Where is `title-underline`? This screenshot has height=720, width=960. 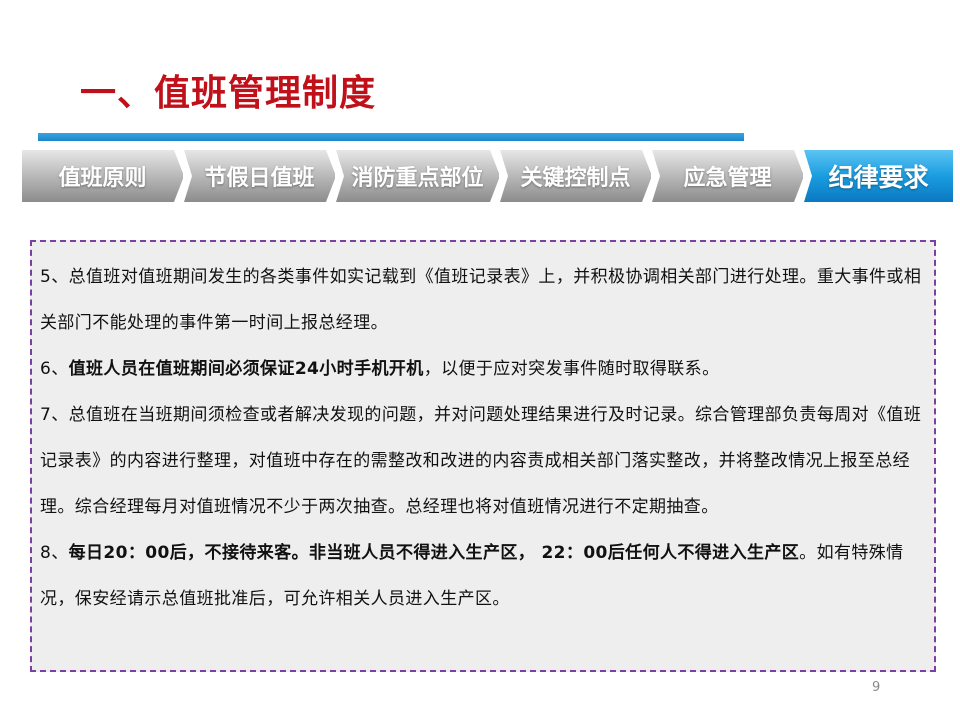
title-underline is located at coordinates (391, 137).